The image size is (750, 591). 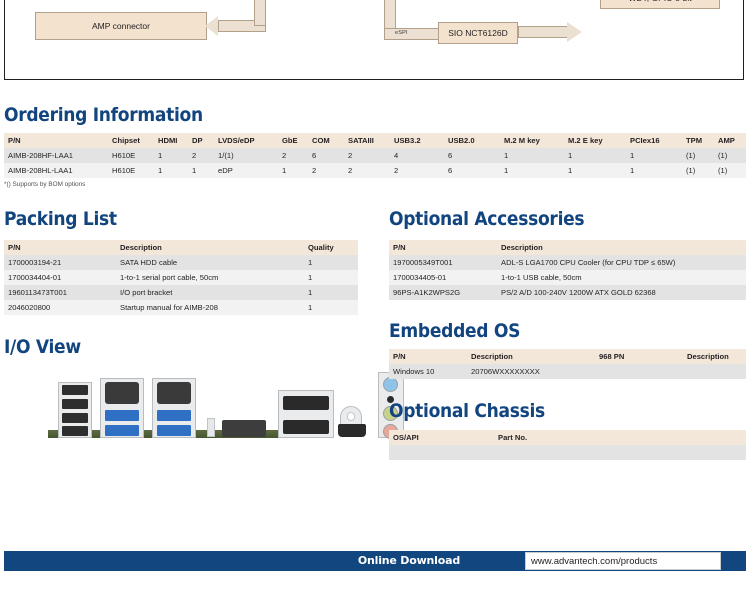 What do you see at coordinates (417, 140) in the screenshot?
I see `column-header: USB3.2` at bounding box center [417, 140].